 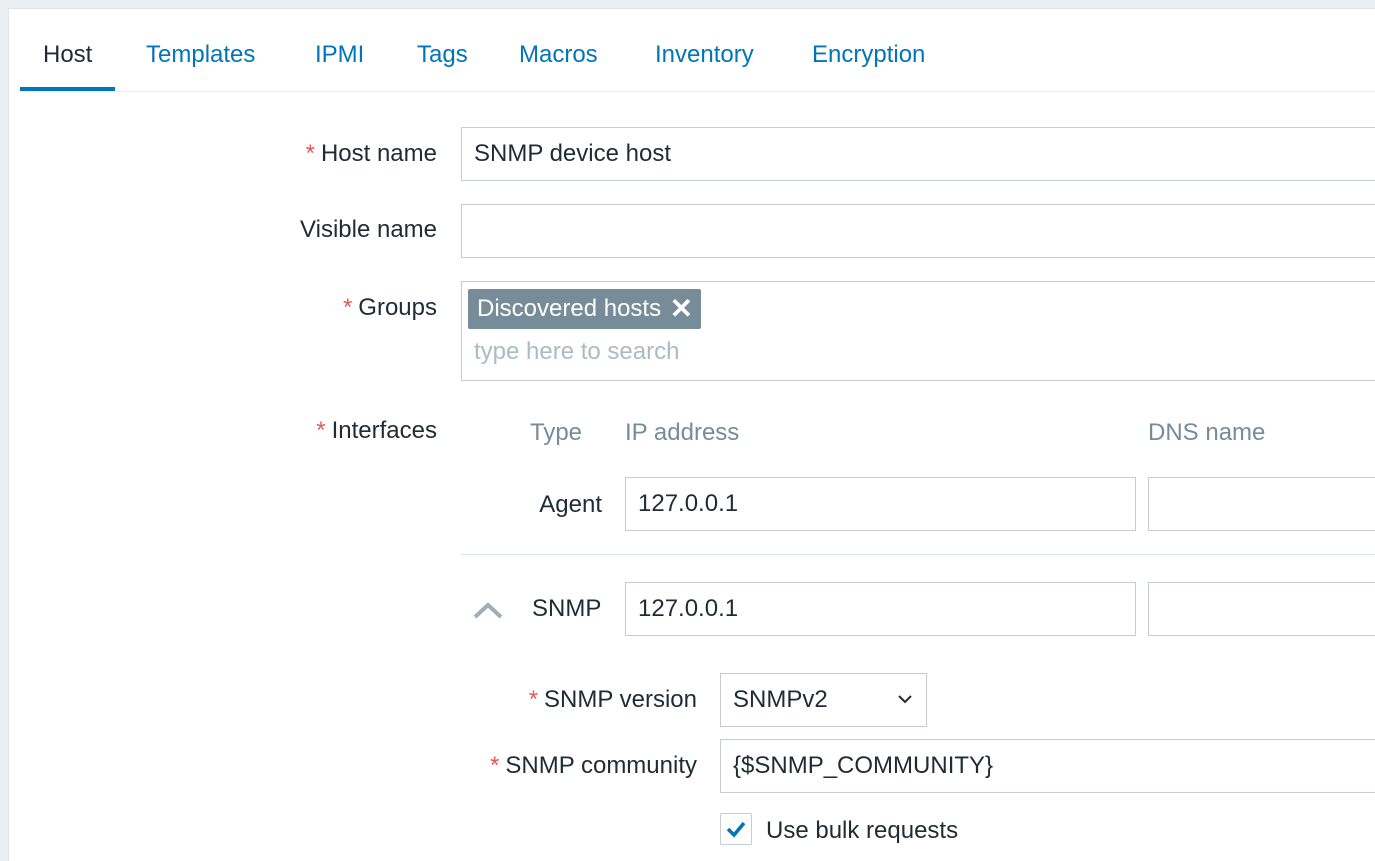 What do you see at coordinates (389, 307) in the screenshot?
I see `groups-label: * Groups` at bounding box center [389, 307].